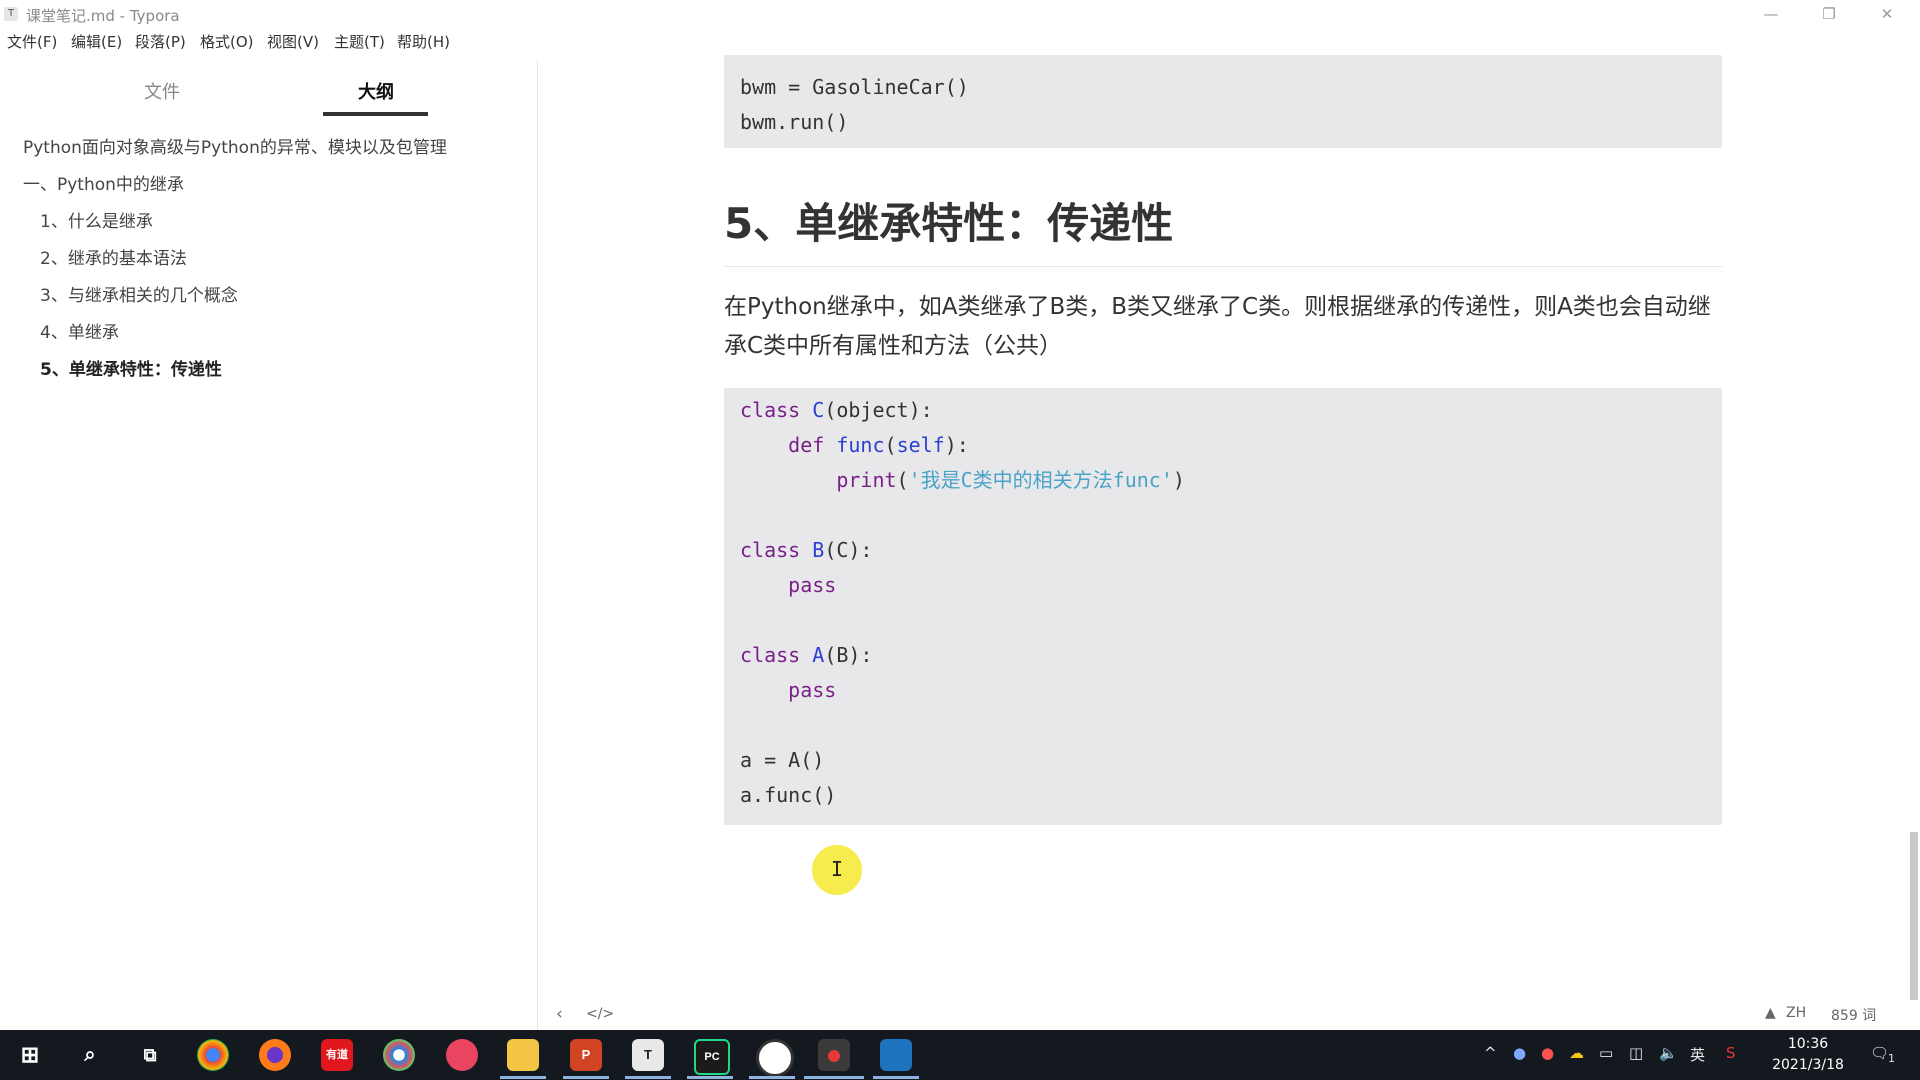  I want to click on outline-item: Python面向对象高级与Python的异常、模块以及包管理, so click(235, 145).